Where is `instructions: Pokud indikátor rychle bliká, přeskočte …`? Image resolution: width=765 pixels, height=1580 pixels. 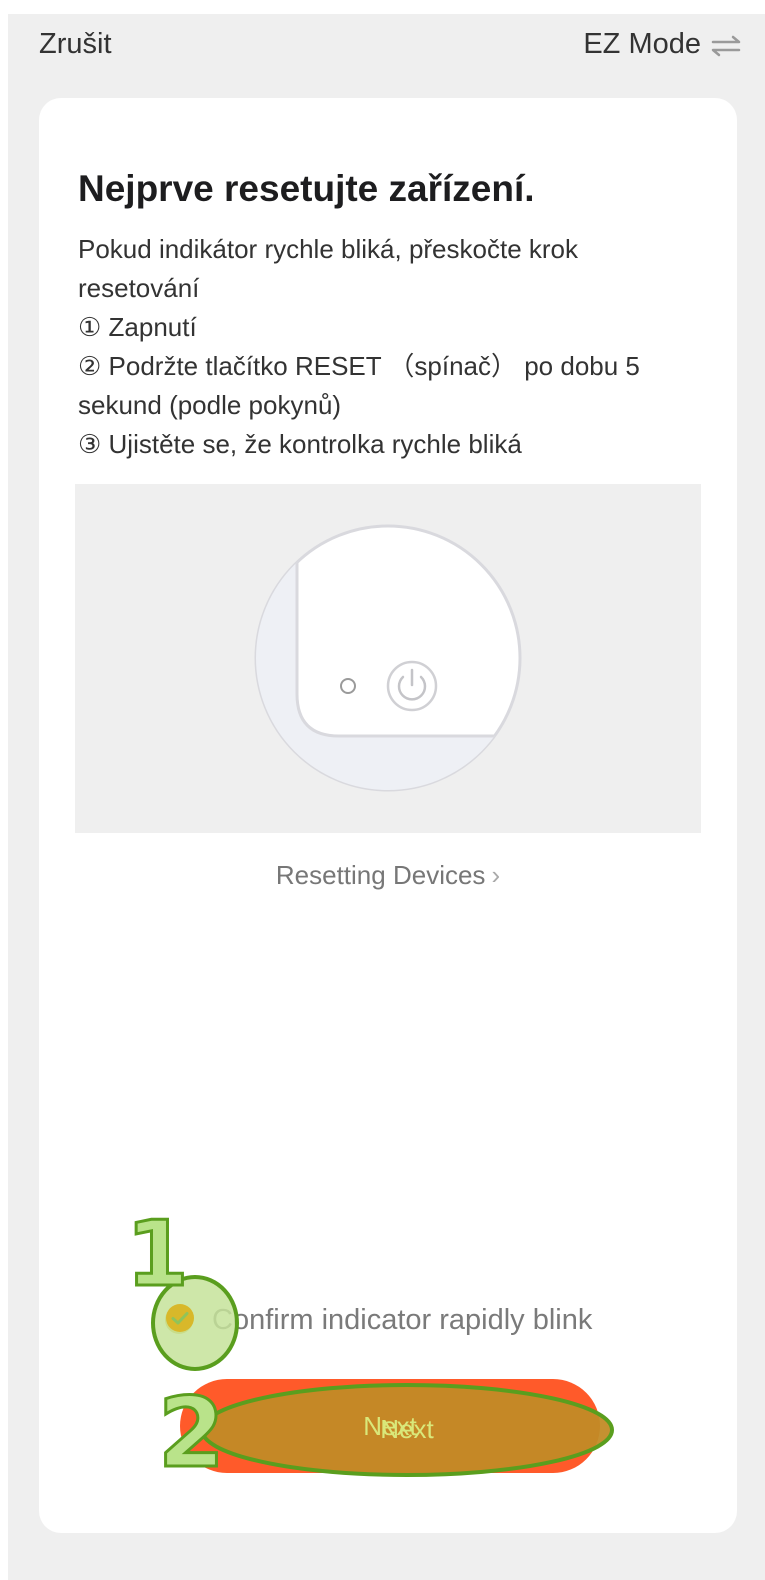 instructions: Pokud indikátor rychle bliká, přeskočte … is located at coordinates (383, 347).